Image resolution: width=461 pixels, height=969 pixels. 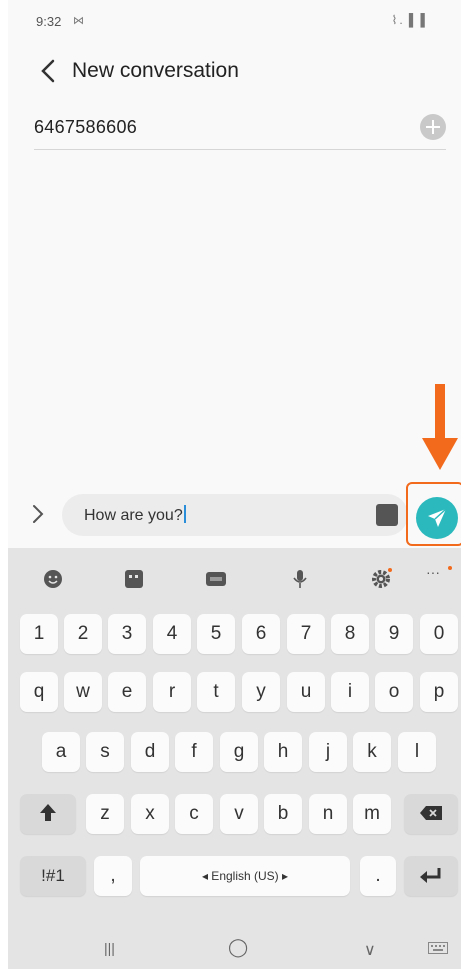 What do you see at coordinates (216, 579) in the screenshot?
I see `gif-icon` at bounding box center [216, 579].